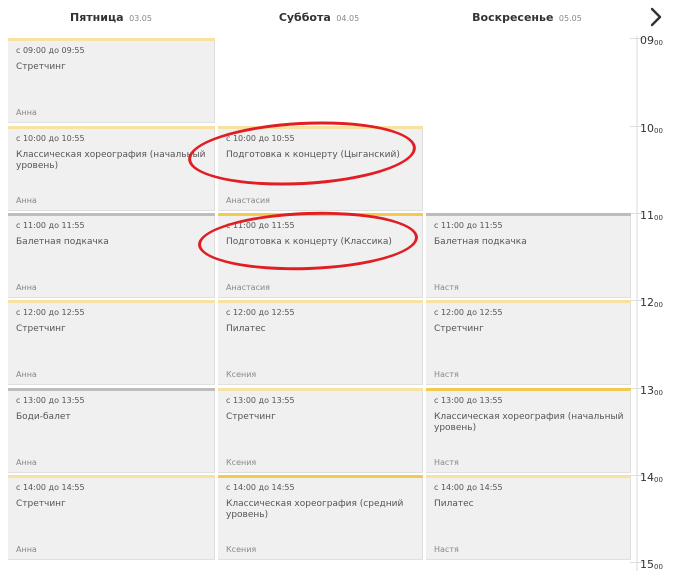 The height and width of the screenshot is (571, 680). Describe the element at coordinates (513, 17) in the screenshot. I see `day-name: Воскресенье` at that location.